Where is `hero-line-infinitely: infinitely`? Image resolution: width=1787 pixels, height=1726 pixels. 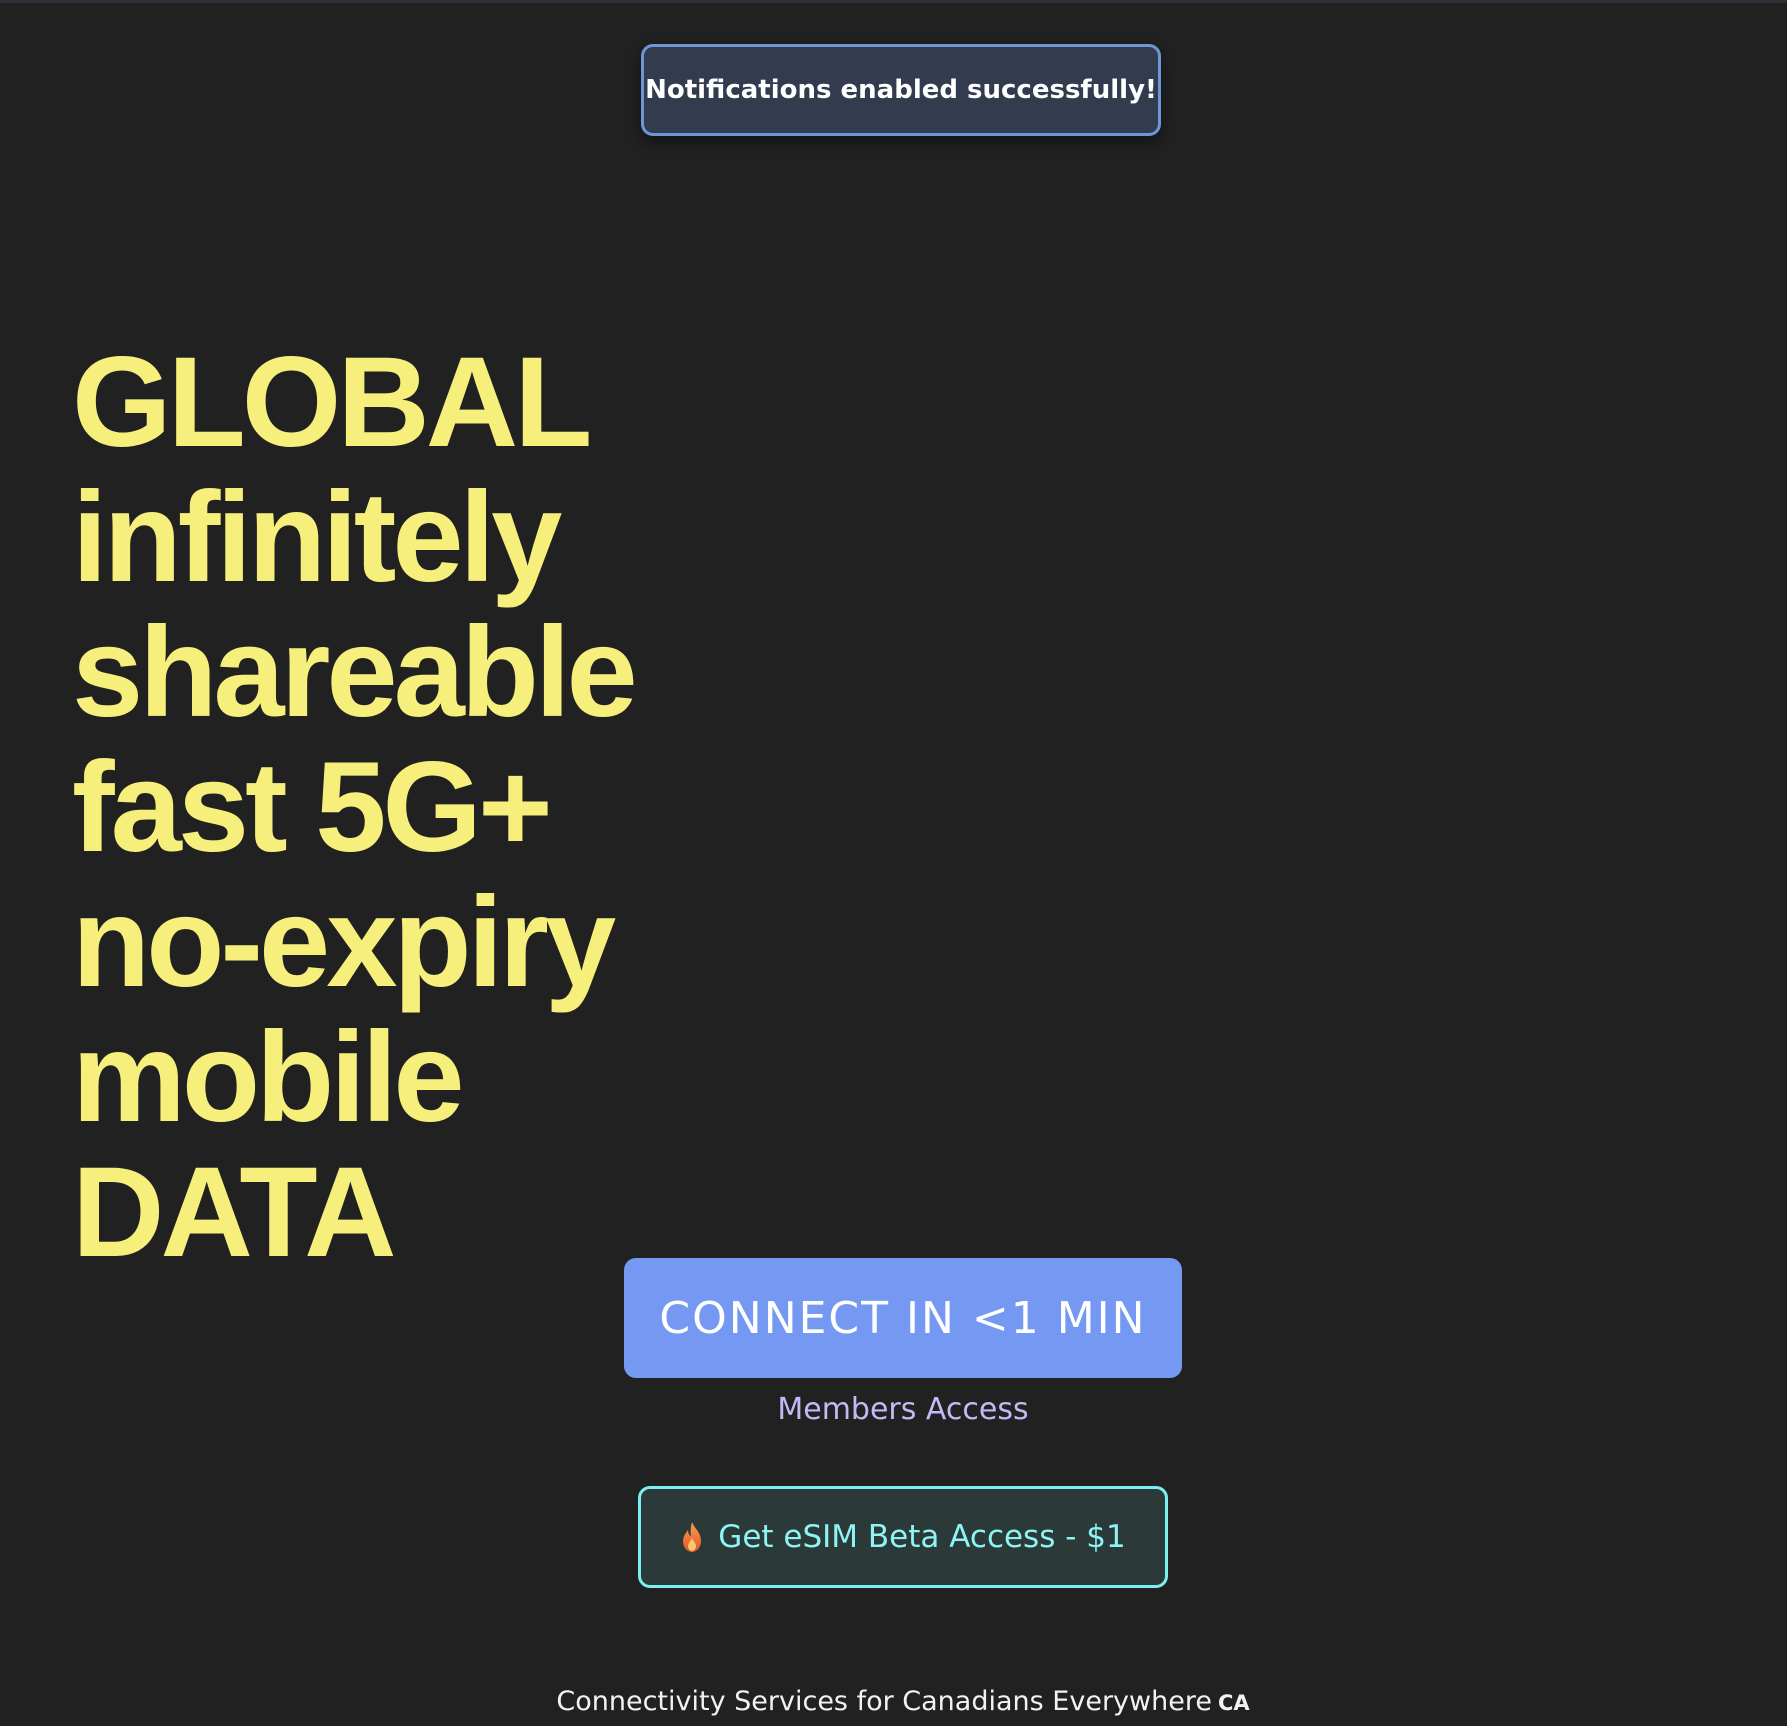
hero-line-infinitely: infinitely is located at coordinates (317, 537).